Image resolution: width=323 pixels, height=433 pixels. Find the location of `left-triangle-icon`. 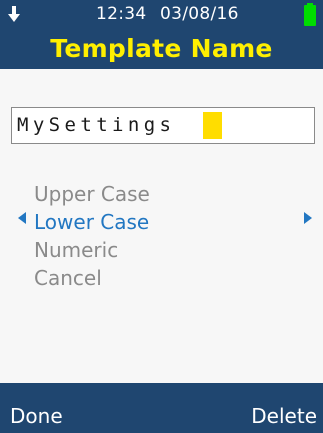

left-triangle-icon is located at coordinates (22, 218).